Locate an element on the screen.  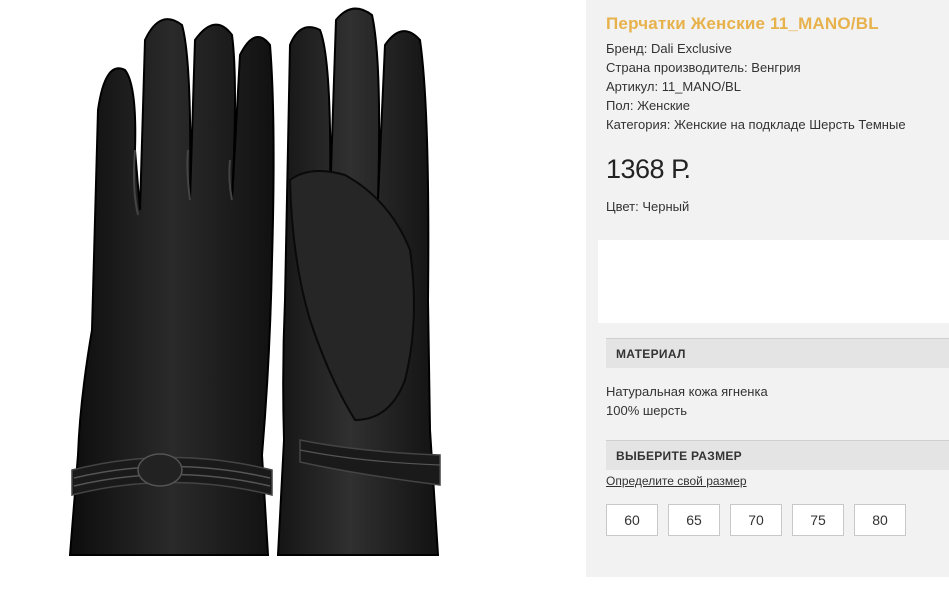
size-options: 60 65 70 75 80 is located at coordinates (756, 520).